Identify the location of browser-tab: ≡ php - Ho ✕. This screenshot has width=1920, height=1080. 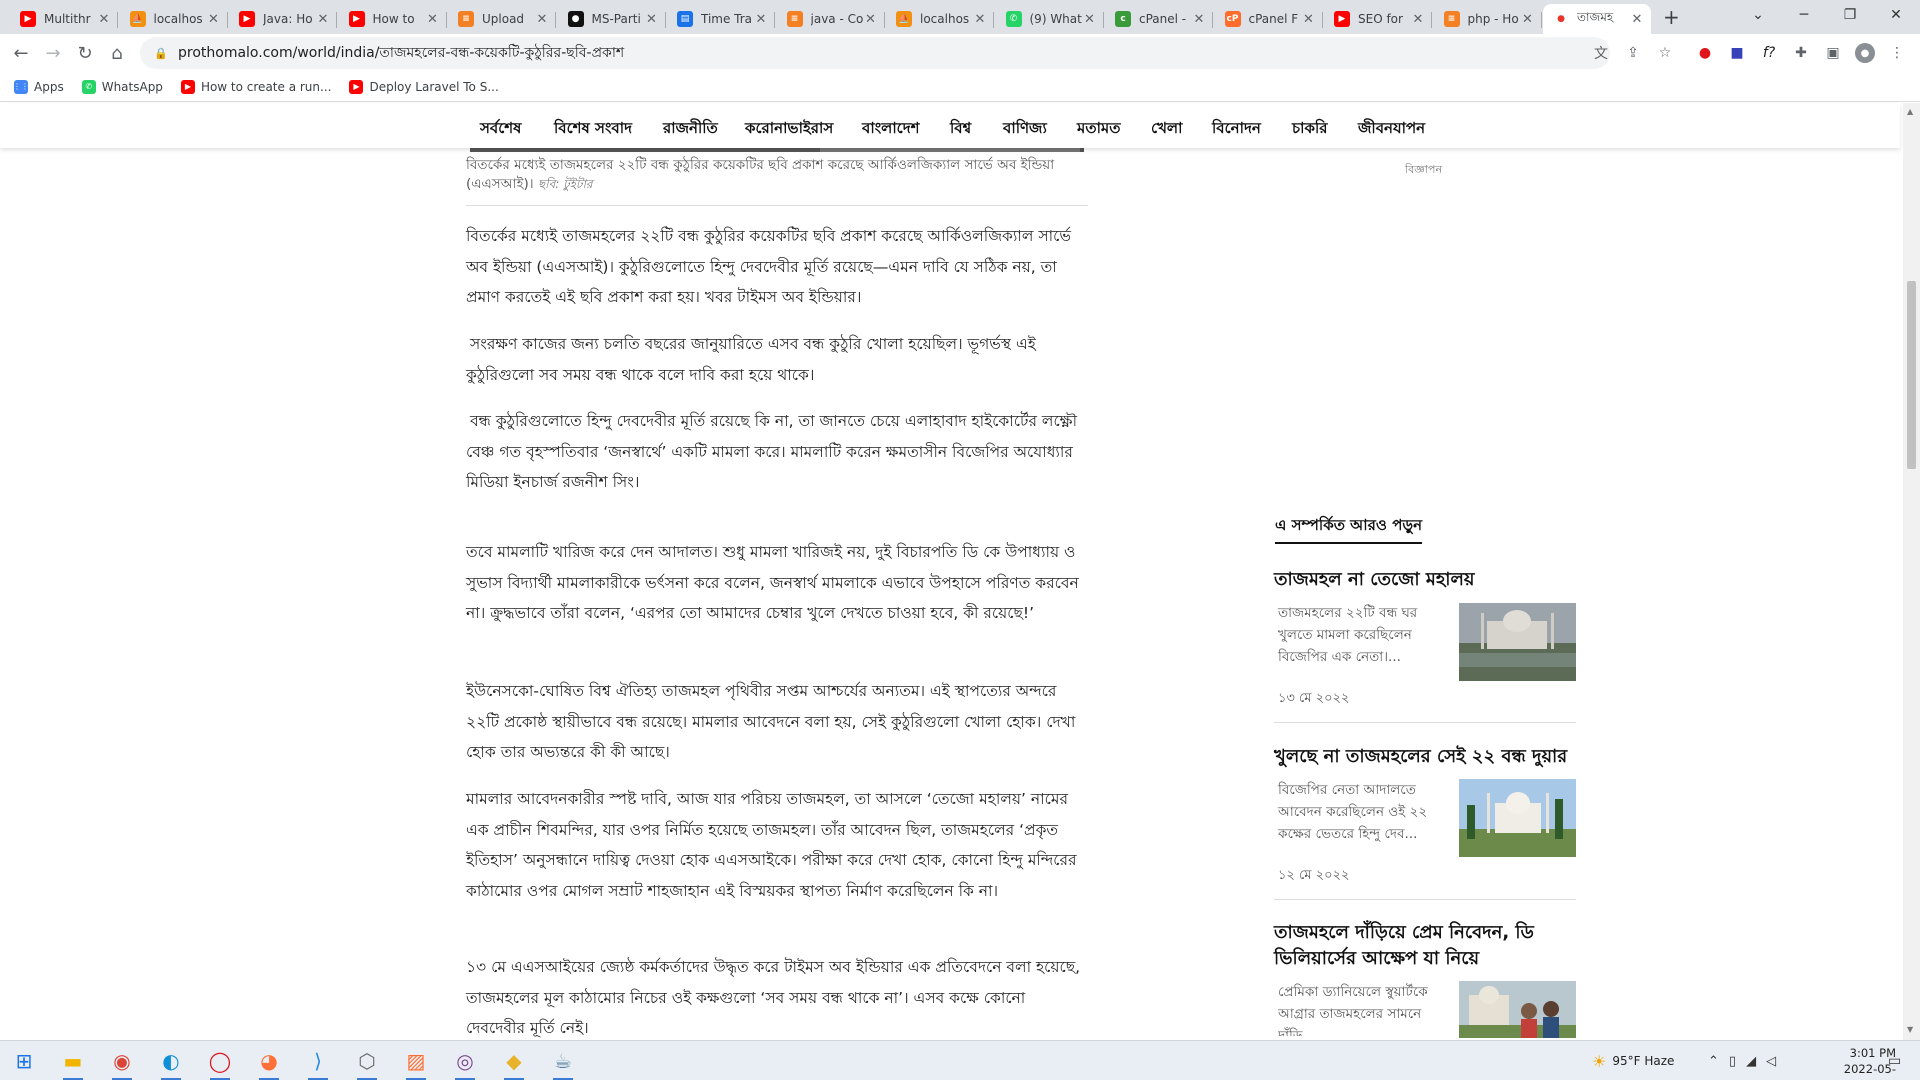
(1488, 19).